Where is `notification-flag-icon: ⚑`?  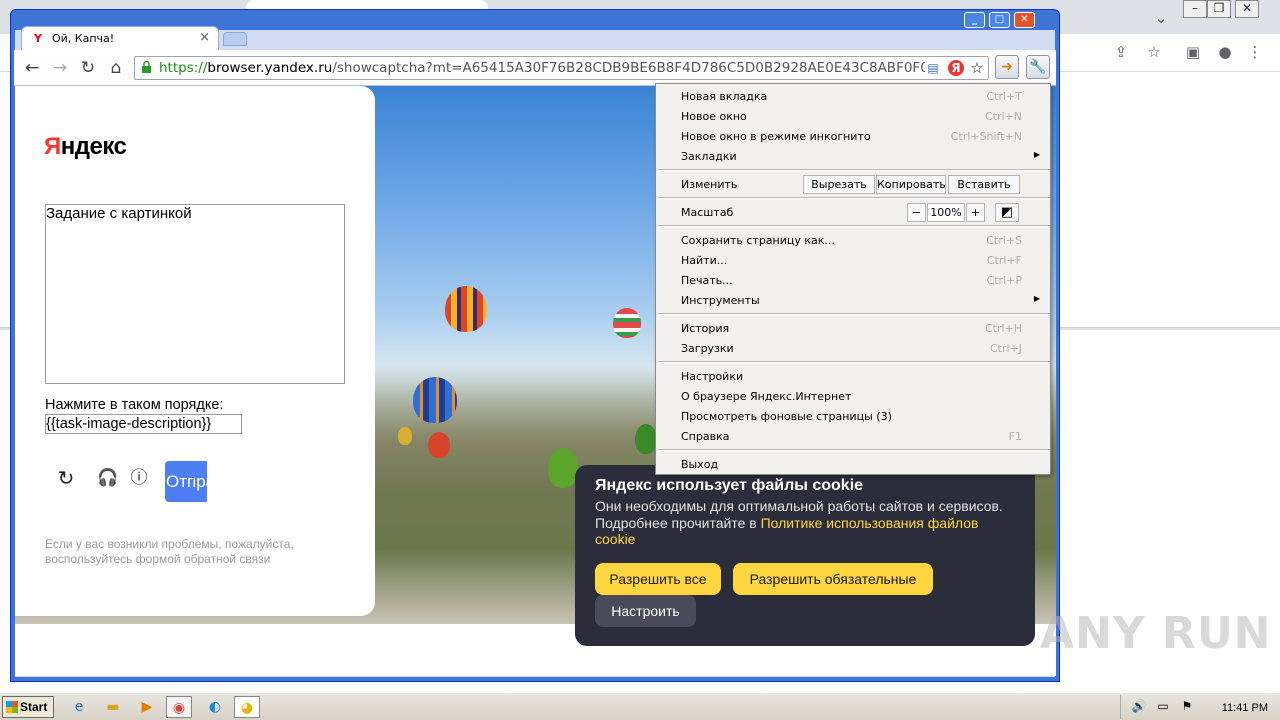 notification-flag-icon: ⚑ is located at coordinates (1187, 706).